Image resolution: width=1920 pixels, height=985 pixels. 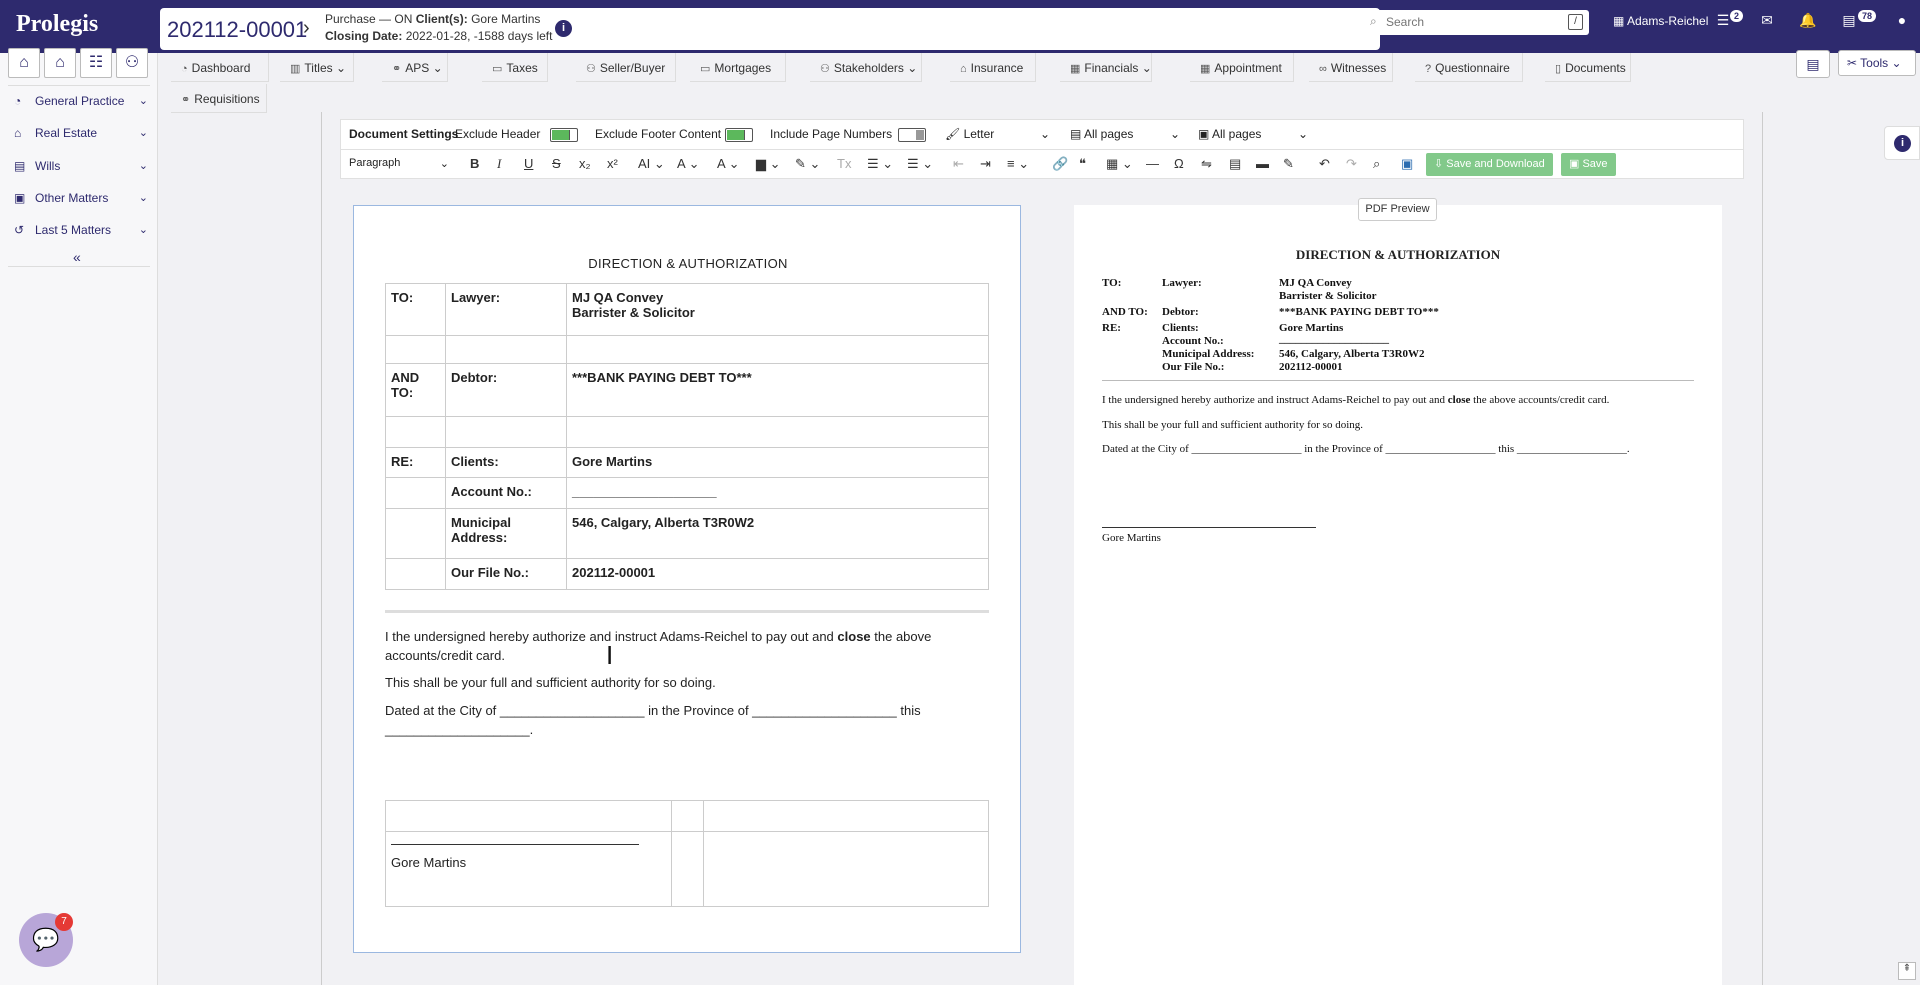 What do you see at coordinates (237, 30) in the screenshot?
I see `matter-number: 202112-00001` at bounding box center [237, 30].